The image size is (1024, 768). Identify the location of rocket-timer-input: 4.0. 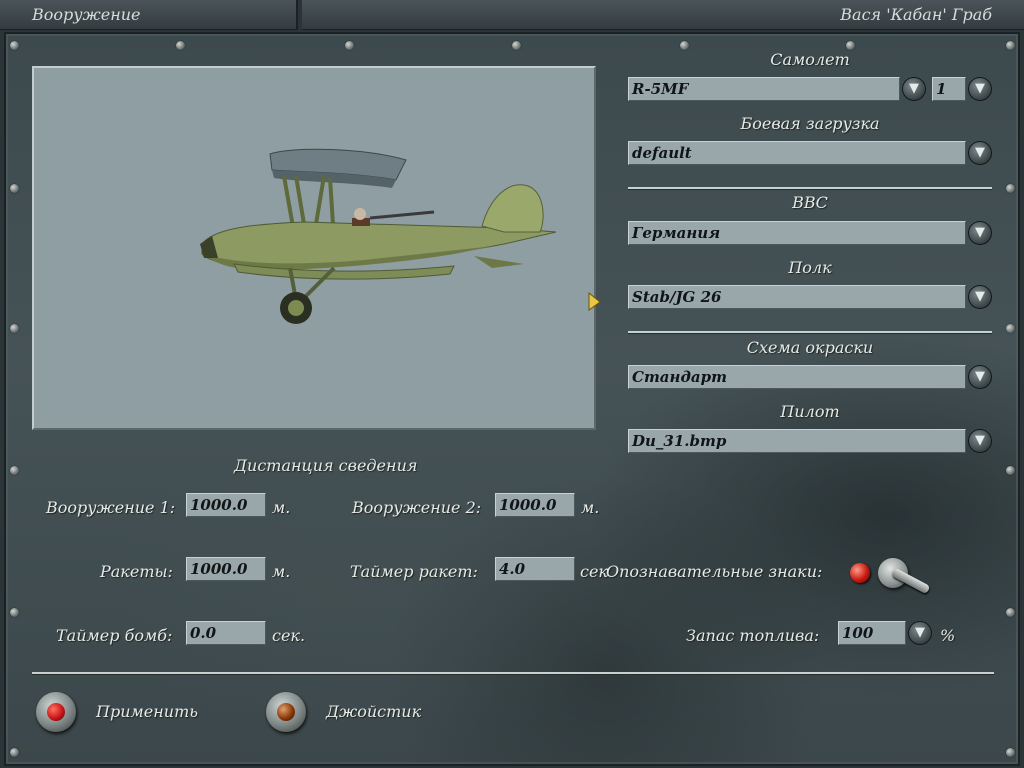
(535, 569).